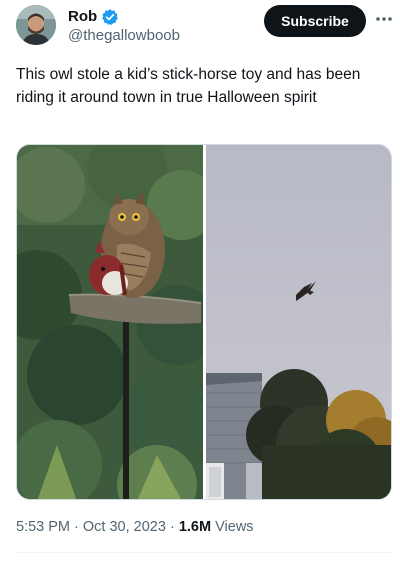 Image resolution: width=400 pixels, height=563 pixels. I want to click on verified-badge-icon, so click(110, 17).